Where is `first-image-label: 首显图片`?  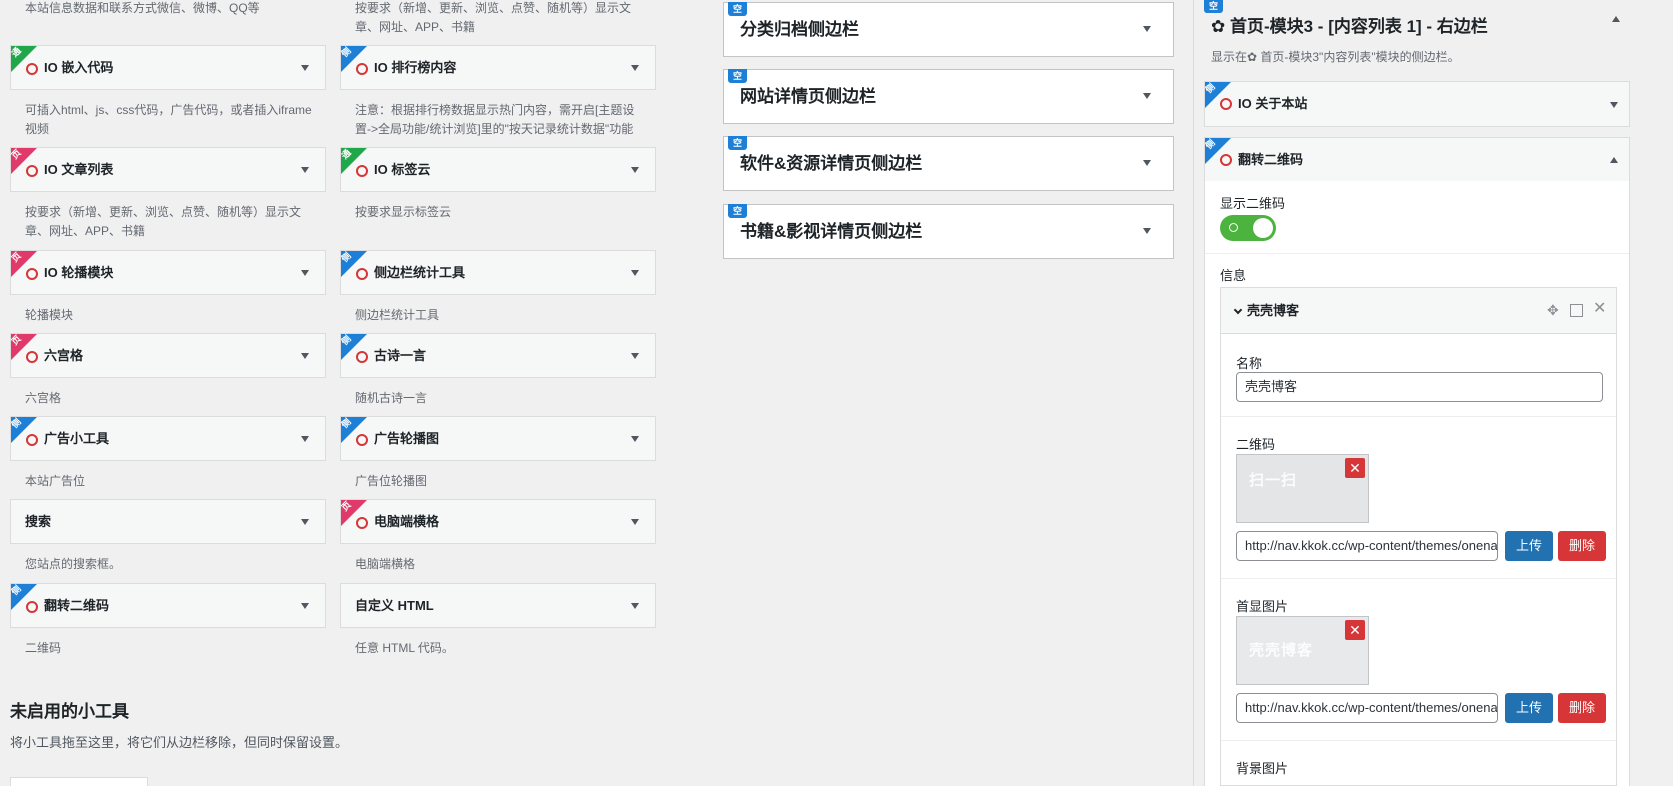
first-image-label: 首显图片 is located at coordinates (1262, 606).